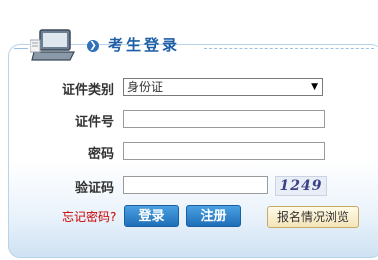  What do you see at coordinates (224, 119) in the screenshot?
I see `id-number-input` at bounding box center [224, 119].